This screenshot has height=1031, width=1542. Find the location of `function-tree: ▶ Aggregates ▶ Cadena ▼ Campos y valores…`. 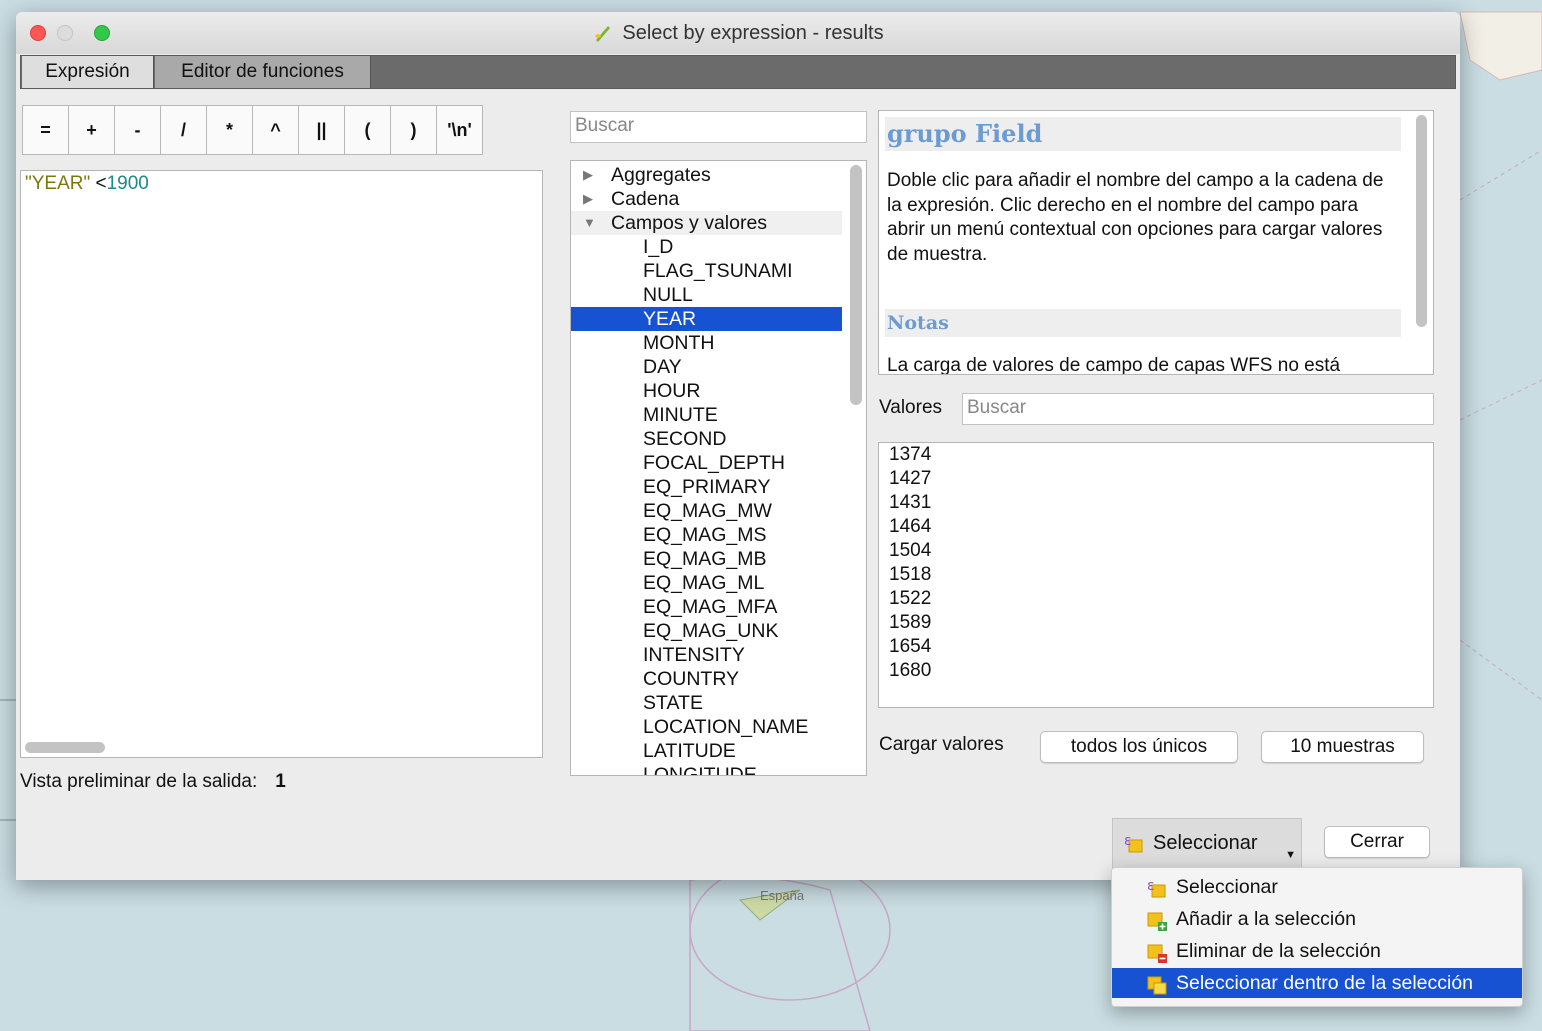

function-tree: ▶ Aggregates ▶ Cadena ▼ Campos y valores… is located at coordinates (718, 468).